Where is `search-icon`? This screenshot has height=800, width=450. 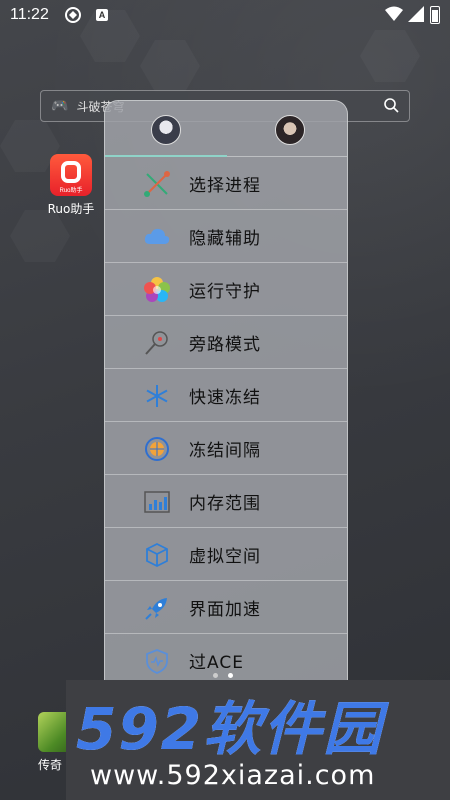
search-icon is located at coordinates (391, 105).